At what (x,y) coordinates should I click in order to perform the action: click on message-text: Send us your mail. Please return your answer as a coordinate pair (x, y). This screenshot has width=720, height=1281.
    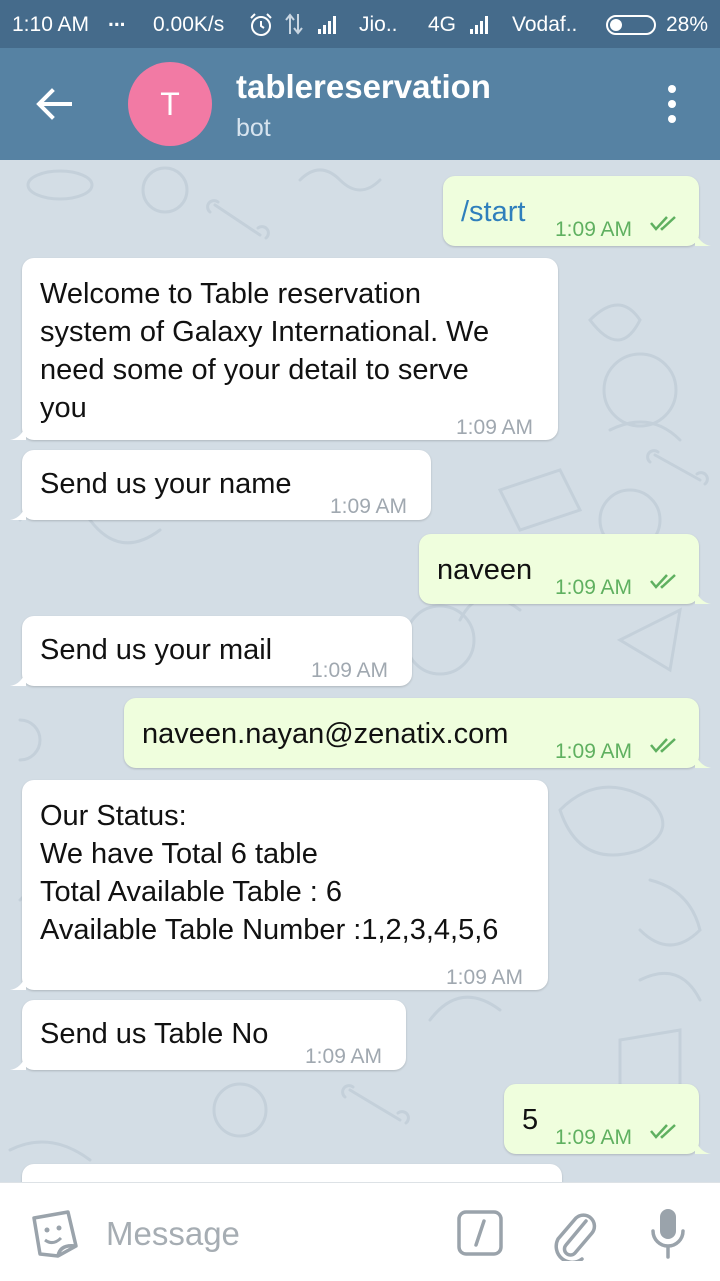
    Looking at the image, I should click on (156, 650).